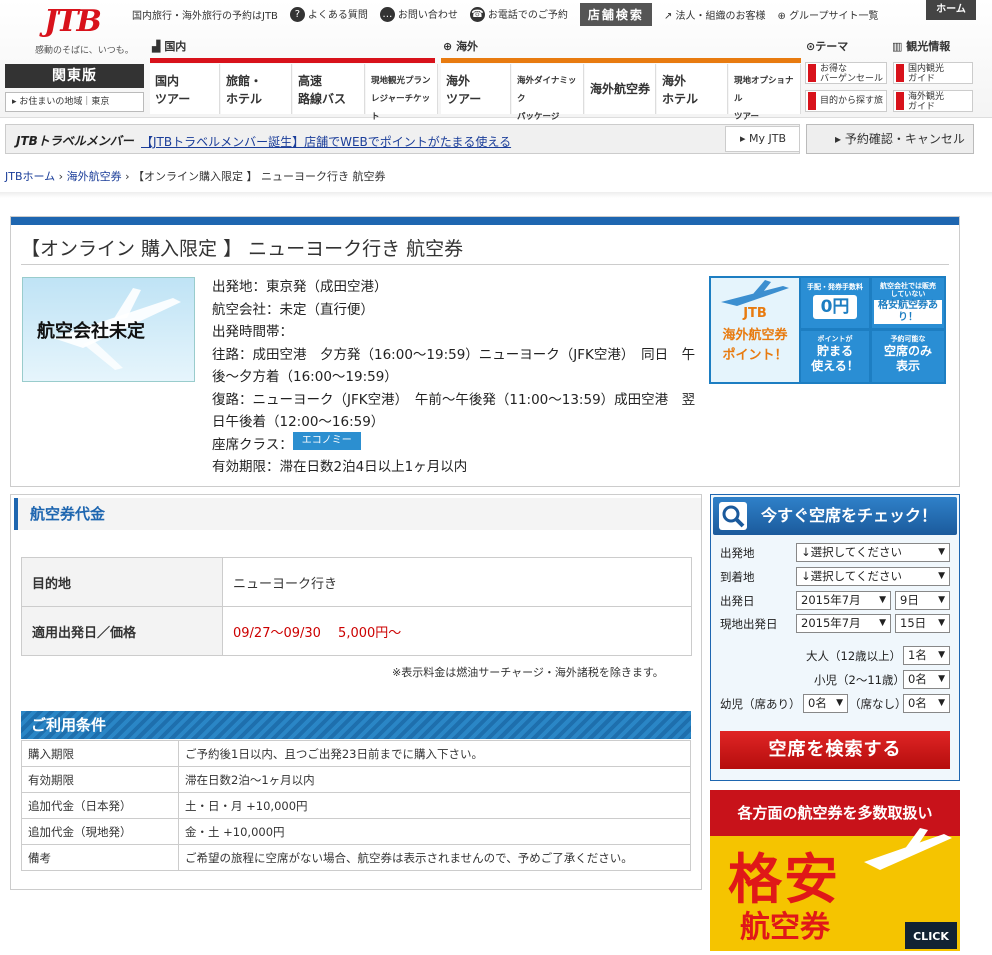 The image size is (992, 955). What do you see at coordinates (846, 101) in the screenshot?
I see `nav-purpose: 目的から探す旅` at bounding box center [846, 101].